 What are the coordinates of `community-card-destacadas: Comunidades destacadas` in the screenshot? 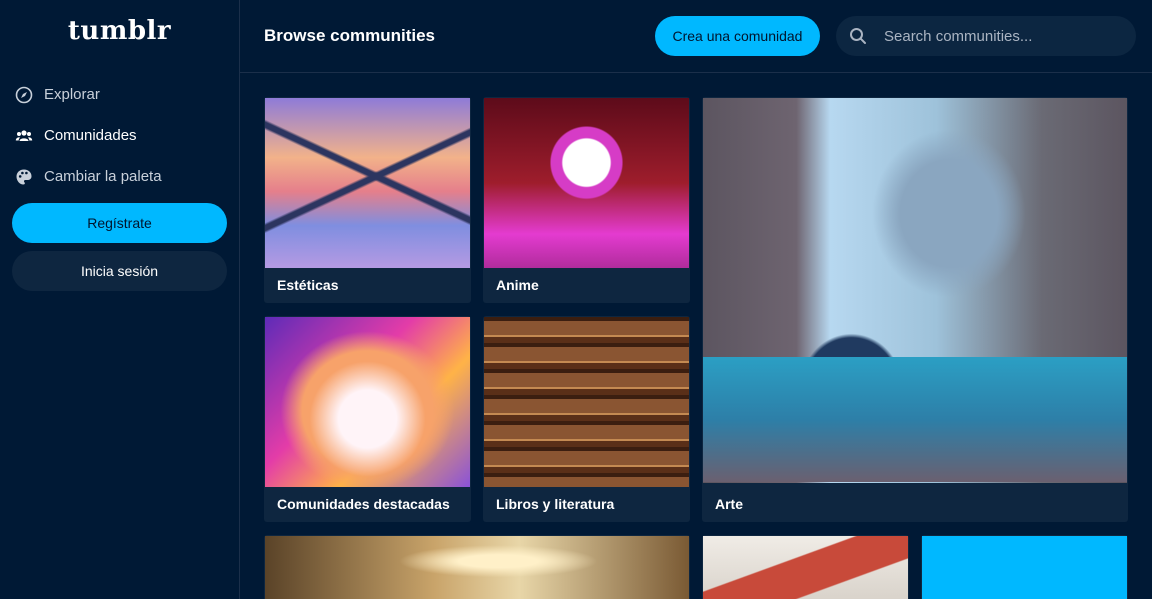 It's located at (367, 419).